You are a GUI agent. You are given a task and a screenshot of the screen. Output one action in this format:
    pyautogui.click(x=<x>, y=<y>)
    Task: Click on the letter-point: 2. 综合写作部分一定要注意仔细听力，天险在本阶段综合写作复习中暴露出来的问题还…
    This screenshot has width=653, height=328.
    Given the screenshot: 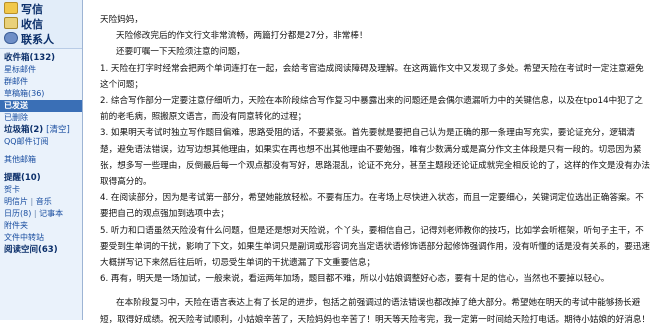 What is the action you would take?
    pyautogui.click(x=371, y=109)
    